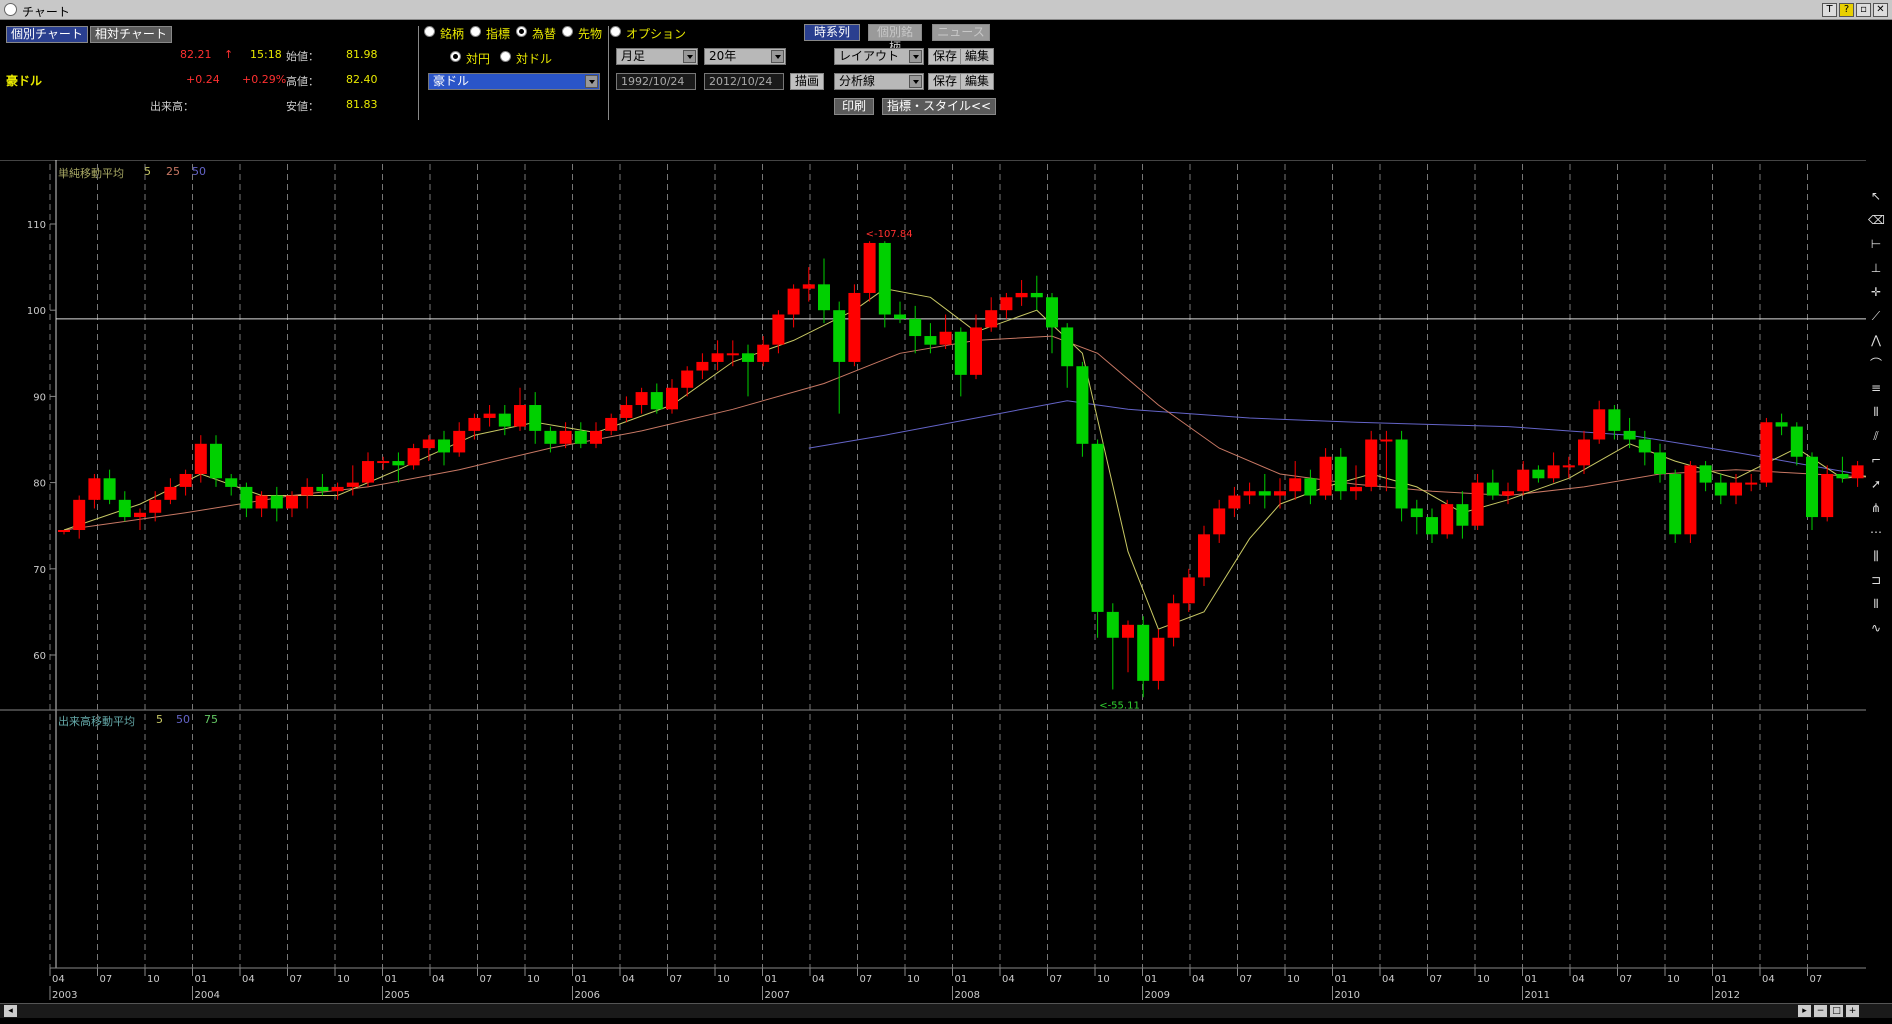 The image size is (1892, 1024). I want to click on radio-vs-yen, so click(455, 56).